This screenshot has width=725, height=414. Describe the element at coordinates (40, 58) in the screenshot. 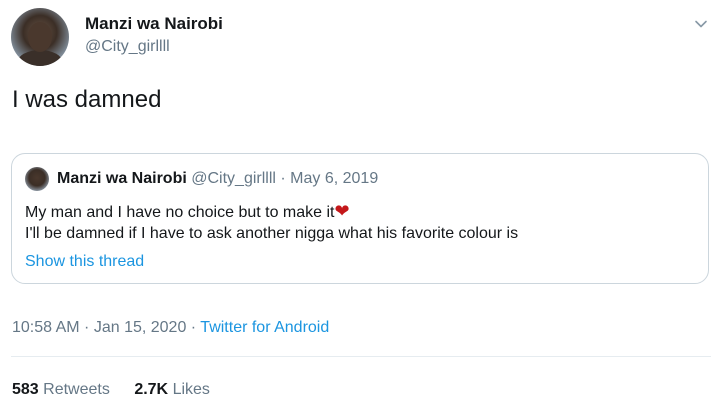

I see `avatar-shoulders` at that location.